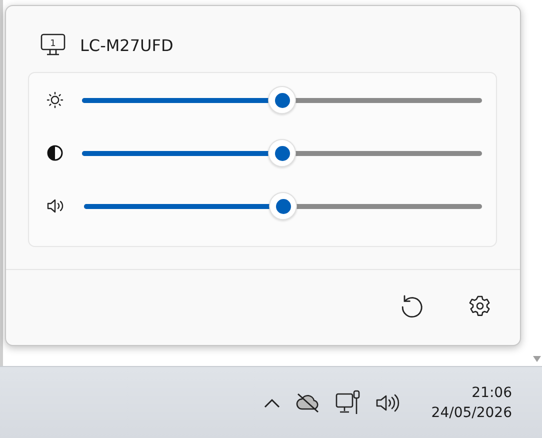  Describe the element at coordinates (127, 45) in the screenshot. I see `monitor-name: LC-M27UFD` at that location.